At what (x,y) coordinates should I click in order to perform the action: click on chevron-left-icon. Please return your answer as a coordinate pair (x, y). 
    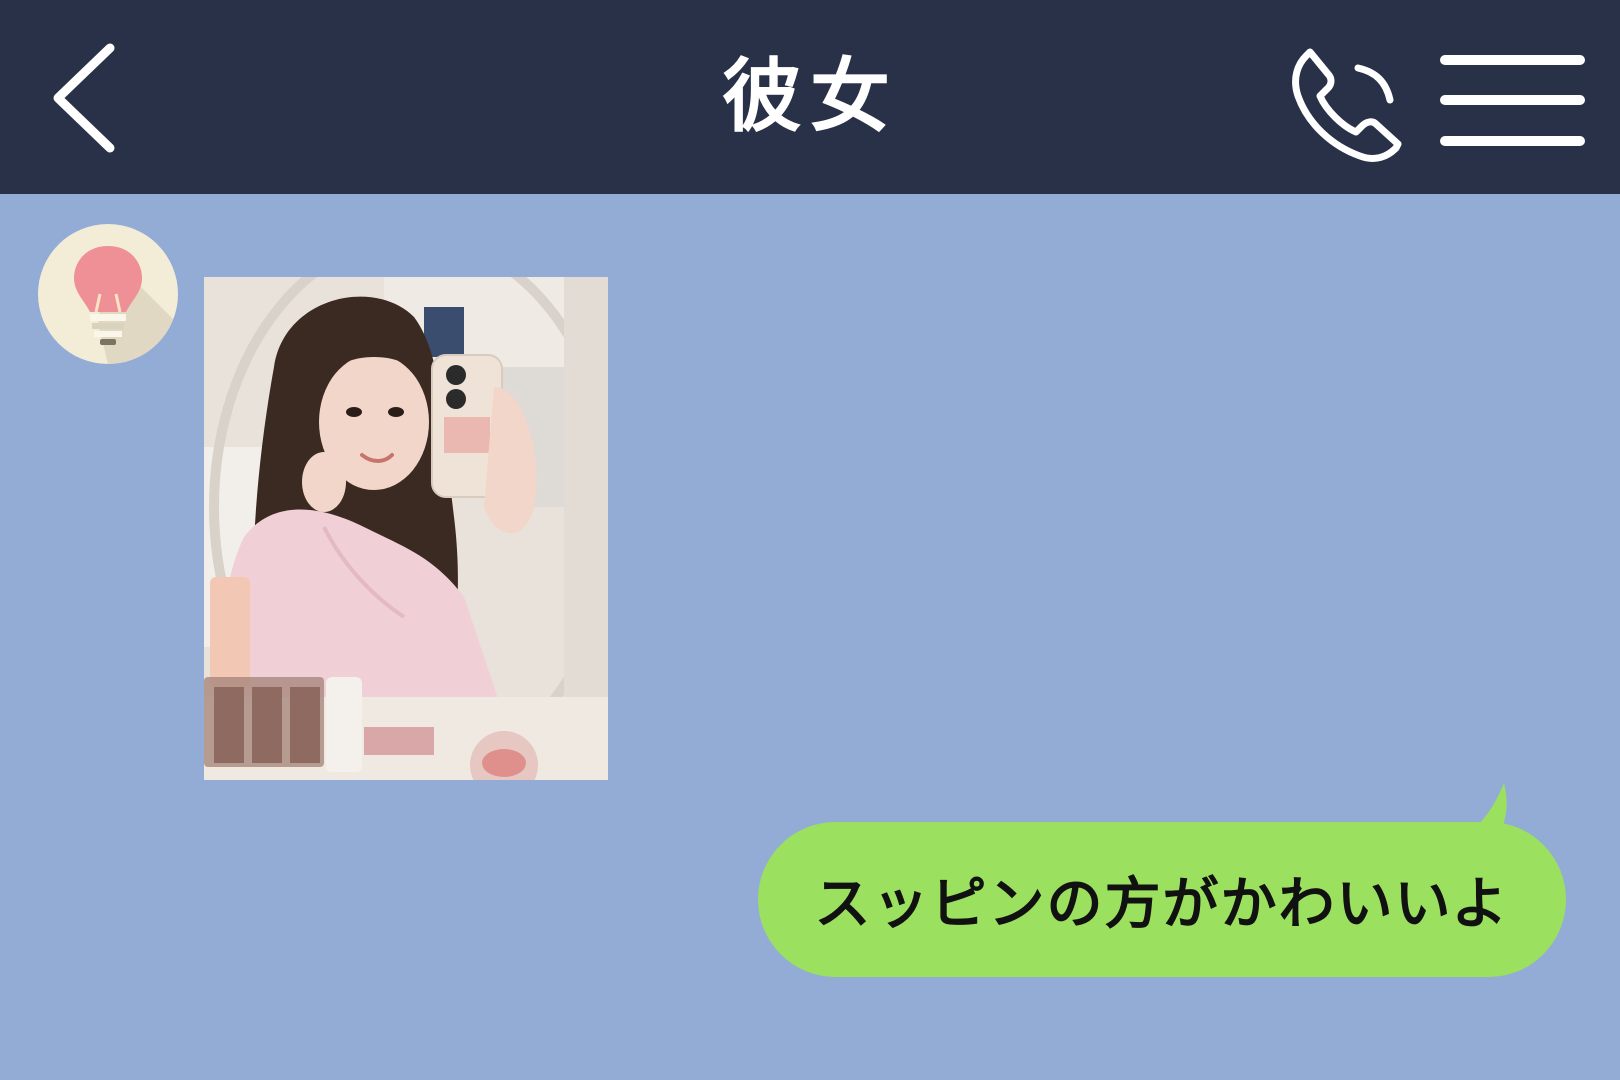
    Looking at the image, I should click on (84, 98).